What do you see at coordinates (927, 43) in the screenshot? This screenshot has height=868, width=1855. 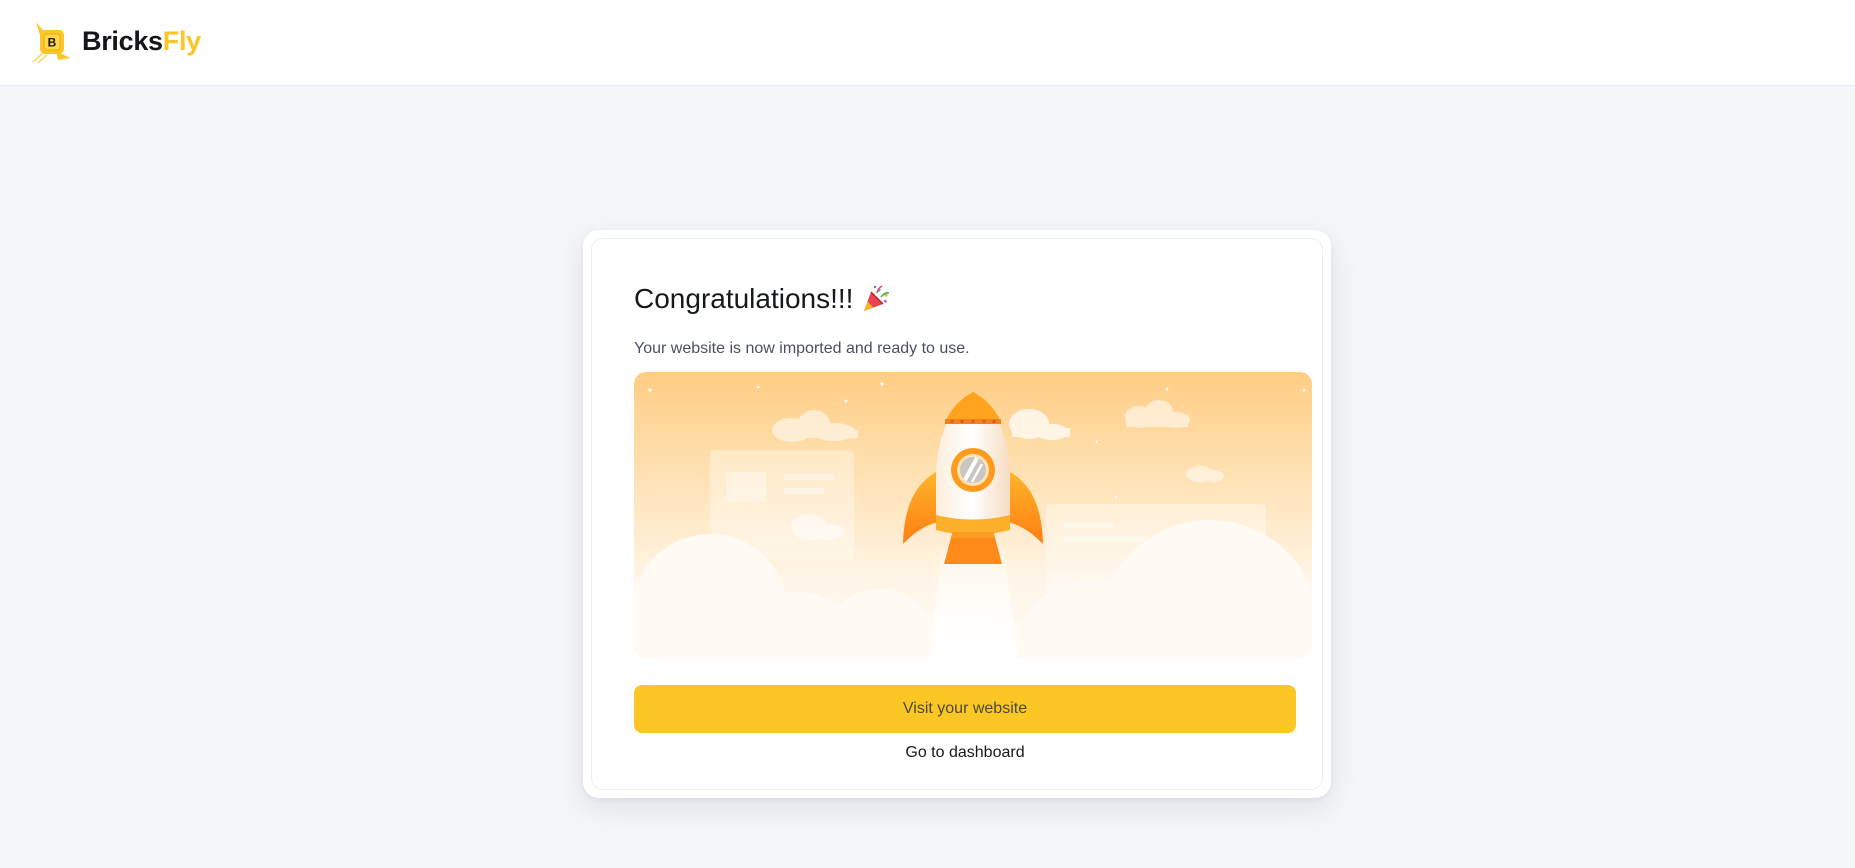 I see `top-bar: B BricksFly` at bounding box center [927, 43].